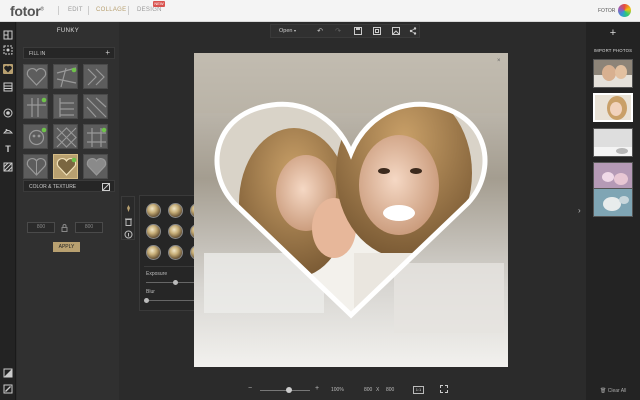 Image resolution: width=640 pixels, height=400 pixels. Describe the element at coordinates (8, 35) in the screenshot. I see `template-icon` at that location.